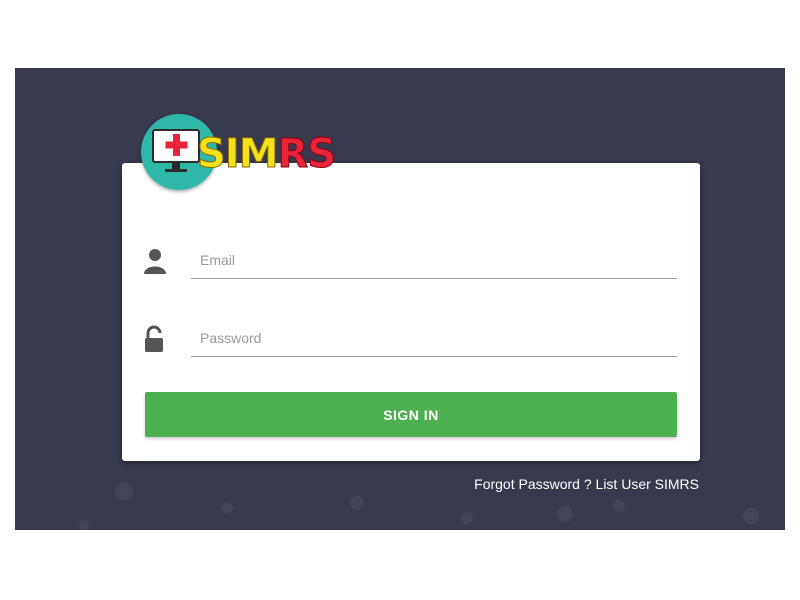  What do you see at coordinates (434, 338) in the screenshot?
I see `password-field` at bounding box center [434, 338].